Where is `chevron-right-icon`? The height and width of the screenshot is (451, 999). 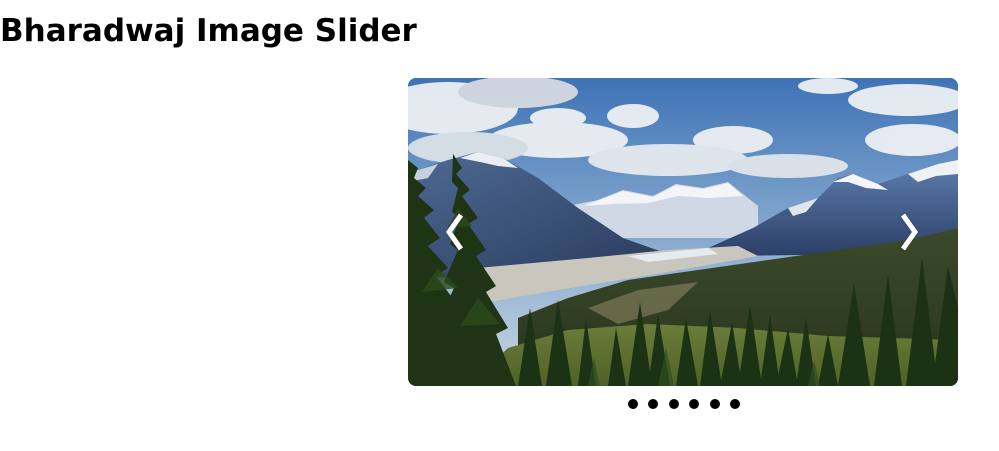 chevron-right-icon is located at coordinates (909, 232).